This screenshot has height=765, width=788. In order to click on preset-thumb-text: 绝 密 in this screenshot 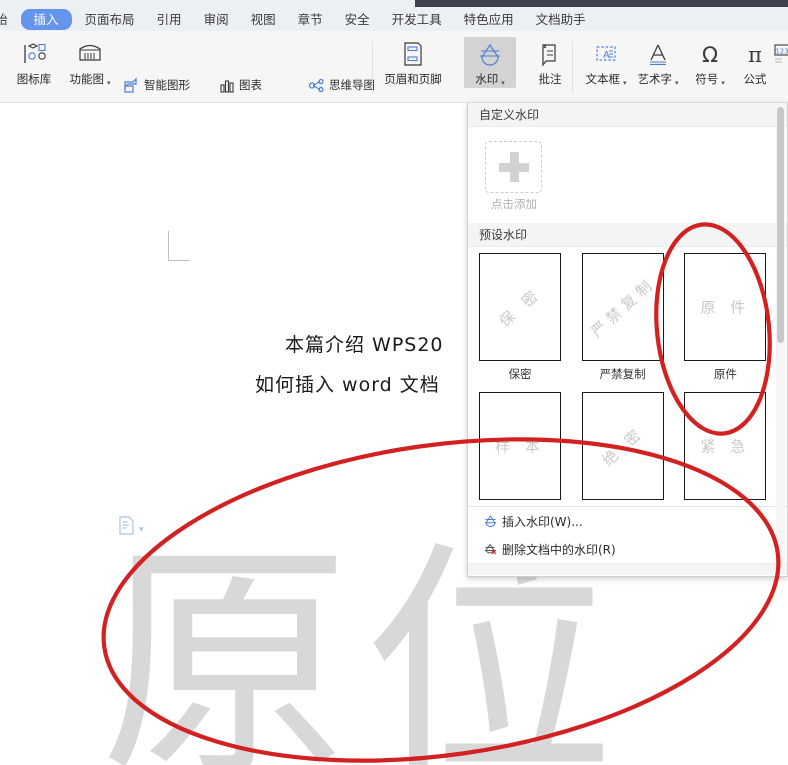, I will do `click(623, 446)`.